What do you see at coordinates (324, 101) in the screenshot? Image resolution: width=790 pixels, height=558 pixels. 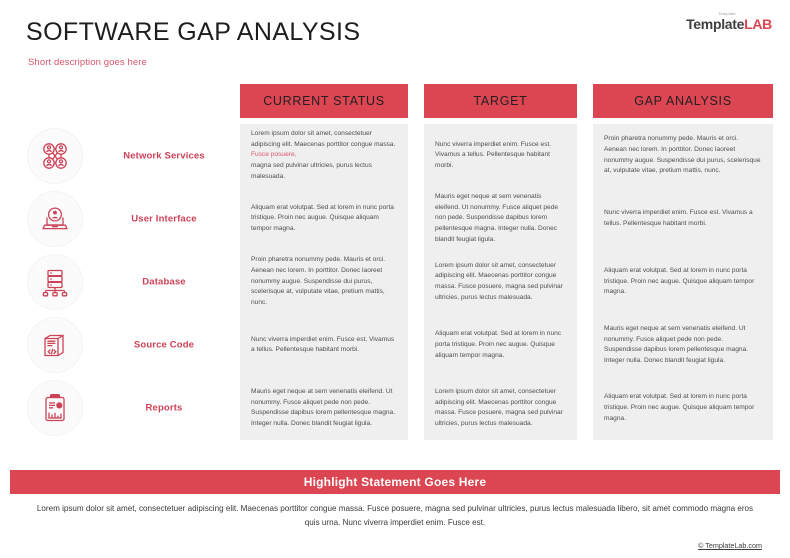 I see `column-header-current-status: CURRENT STATUS` at bounding box center [324, 101].